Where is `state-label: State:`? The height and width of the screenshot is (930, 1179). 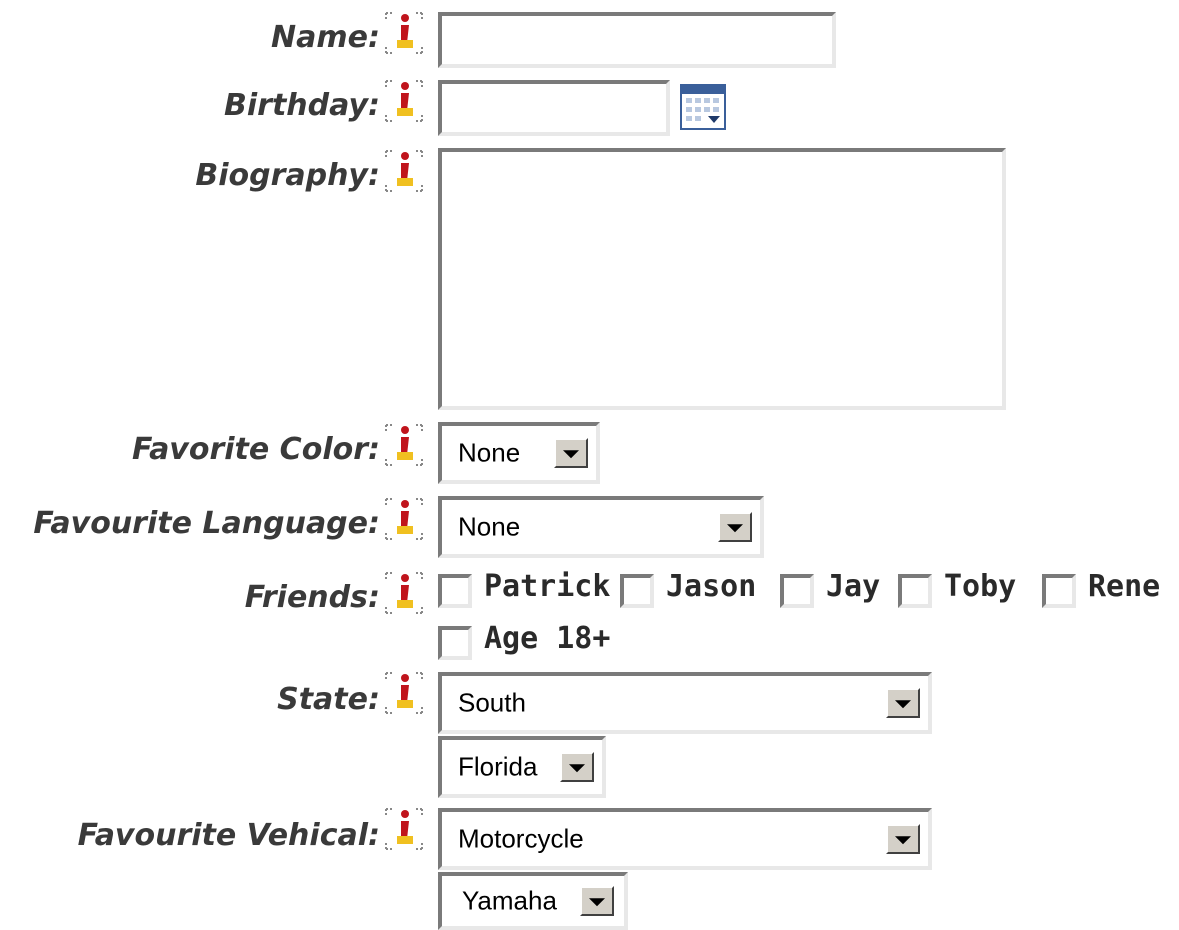 state-label: State: is located at coordinates (328, 699).